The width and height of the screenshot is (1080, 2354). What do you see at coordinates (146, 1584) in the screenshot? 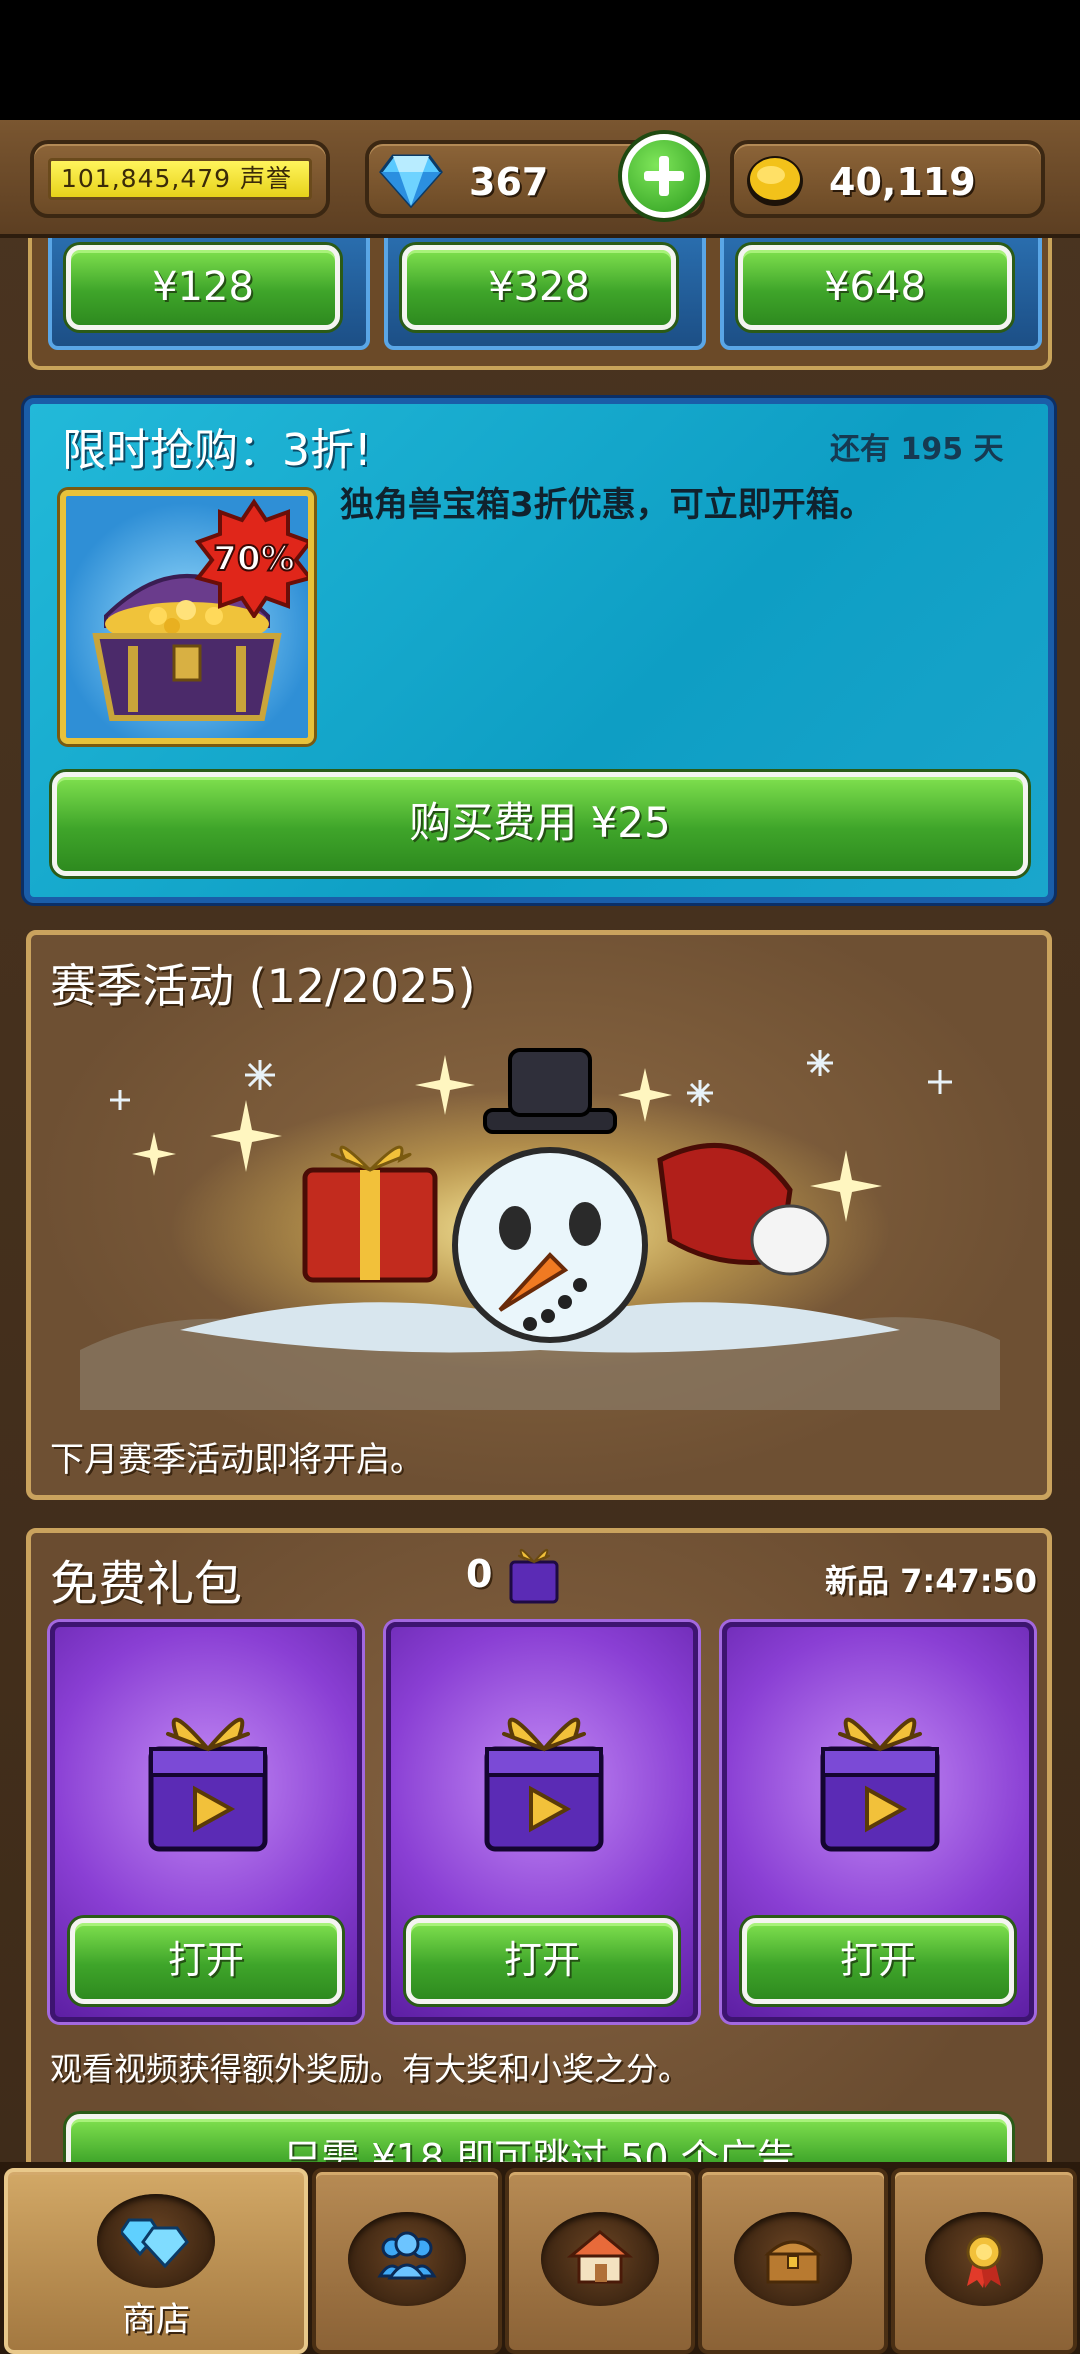
I see `free-gift-title: 免费礼包` at bounding box center [146, 1584].